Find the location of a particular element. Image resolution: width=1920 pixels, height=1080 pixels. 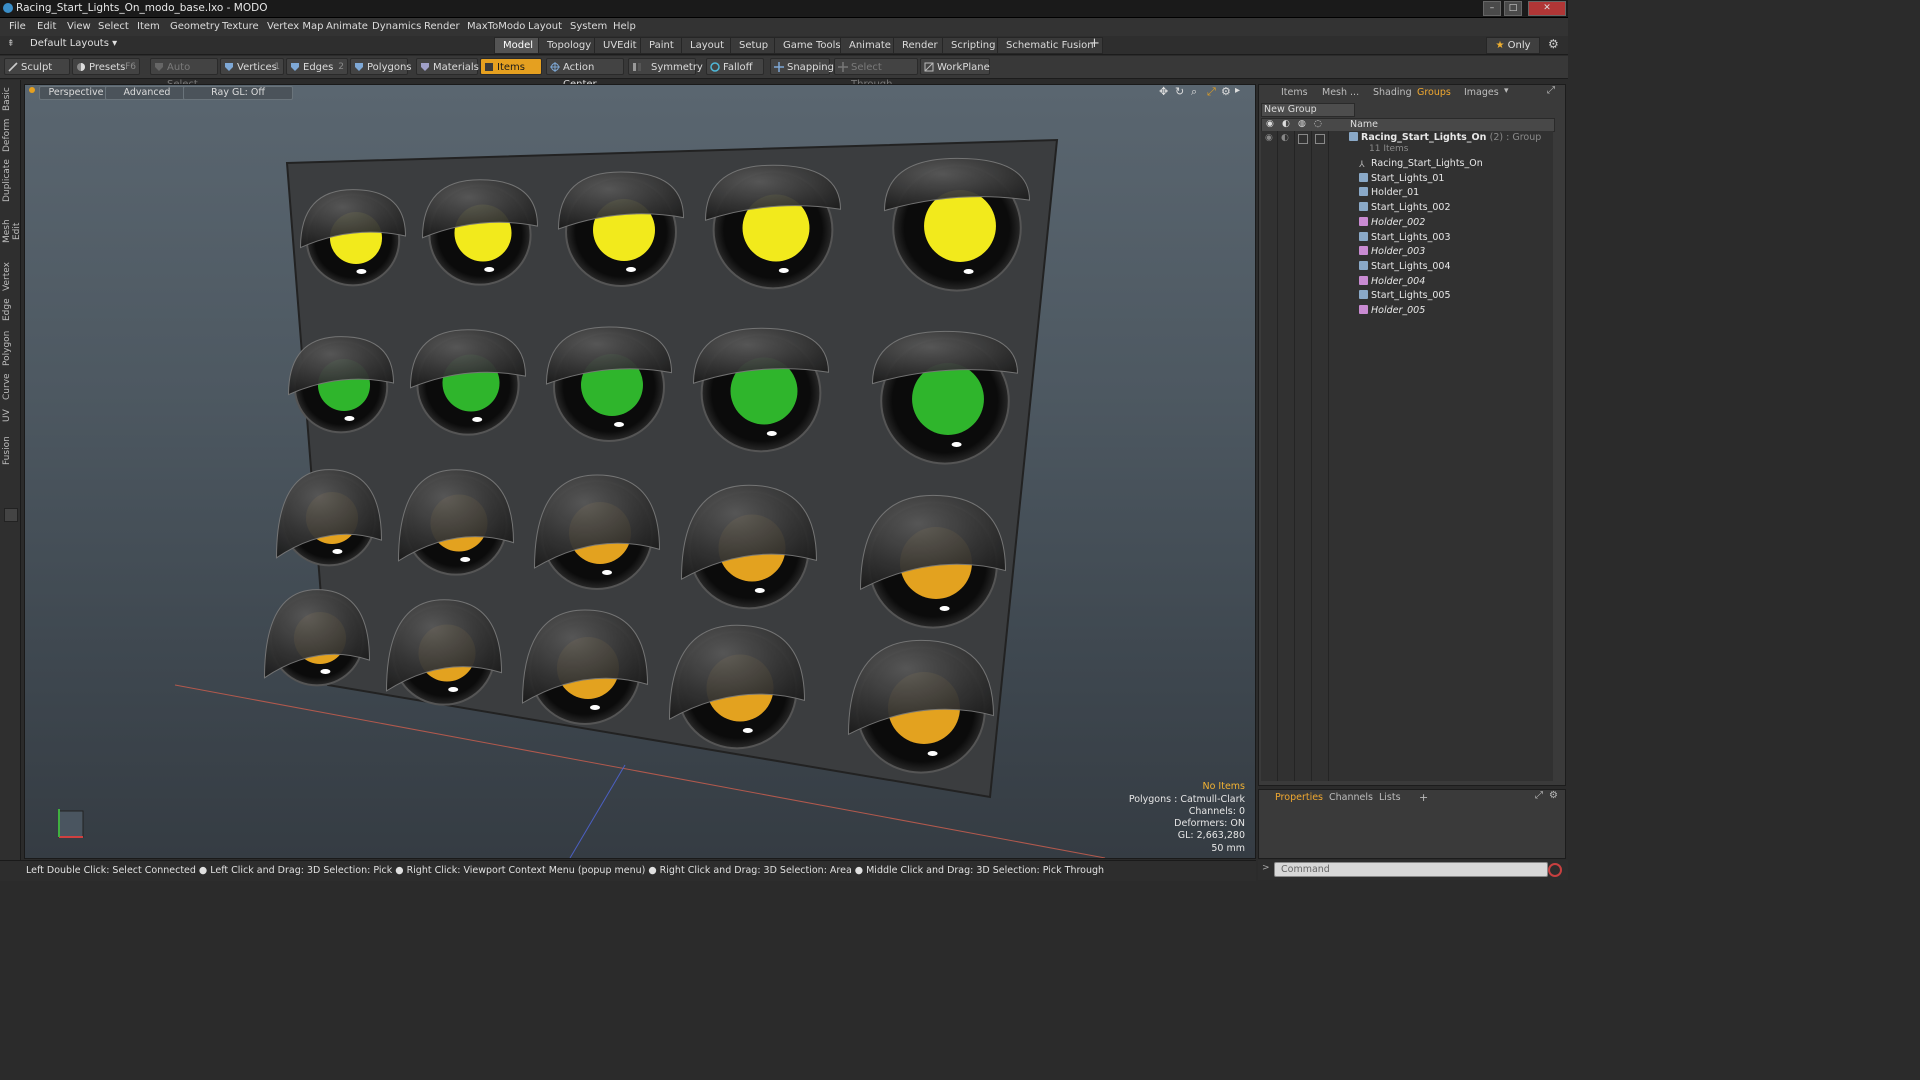

group-item-row: Start_Lights_003 is located at coordinates (1405, 238).